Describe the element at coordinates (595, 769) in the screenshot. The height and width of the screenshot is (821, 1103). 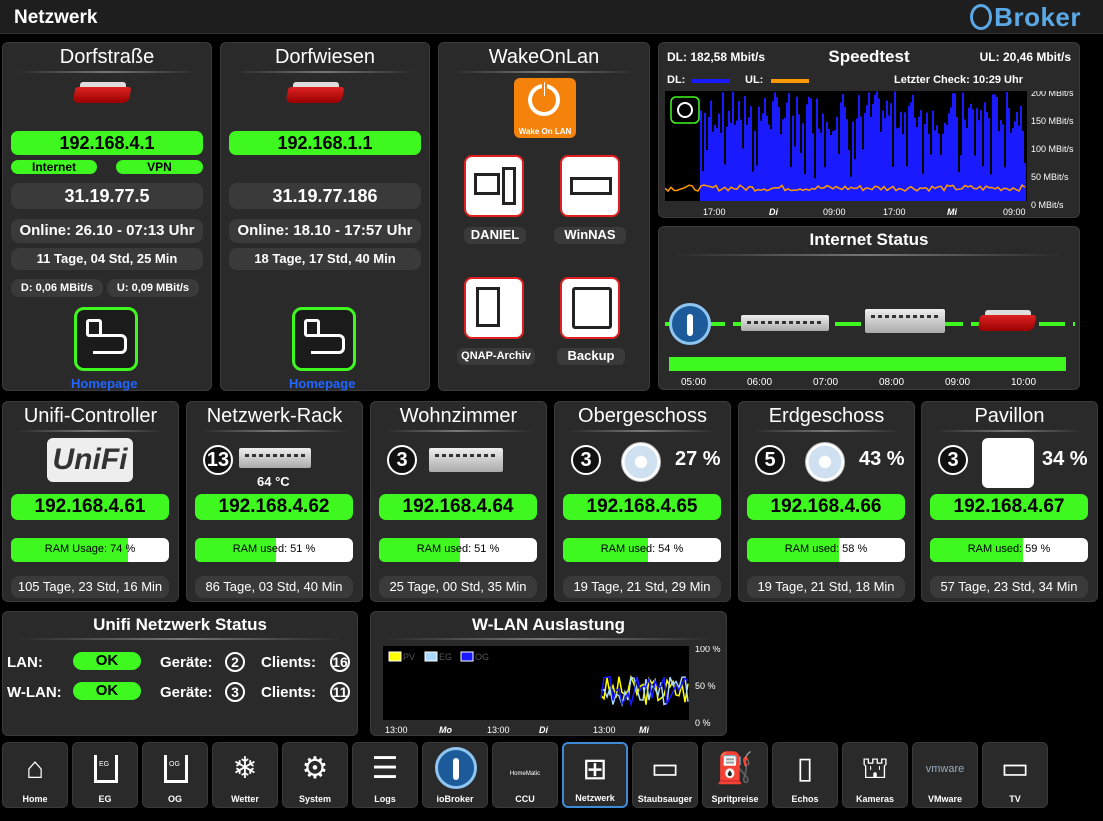
I see `nav-icon-8: ⊞` at that location.